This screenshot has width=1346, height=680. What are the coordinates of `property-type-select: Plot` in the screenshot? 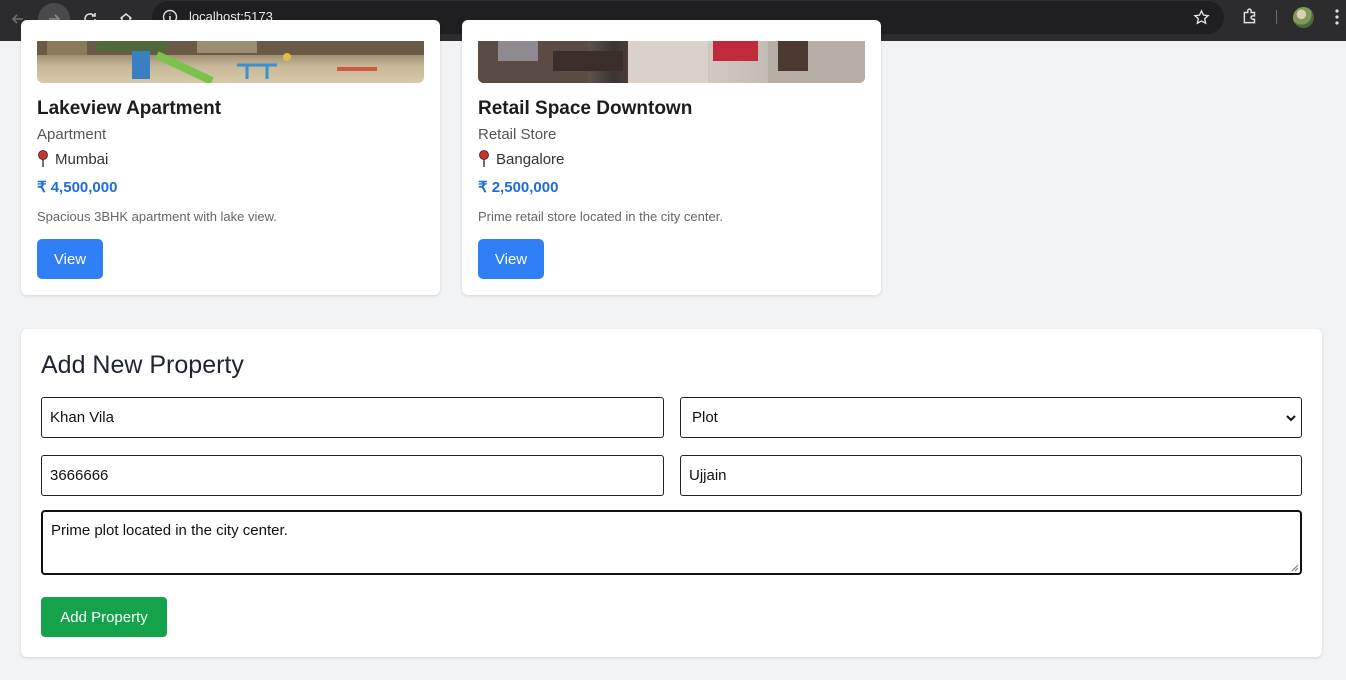 It's located at (991, 417).